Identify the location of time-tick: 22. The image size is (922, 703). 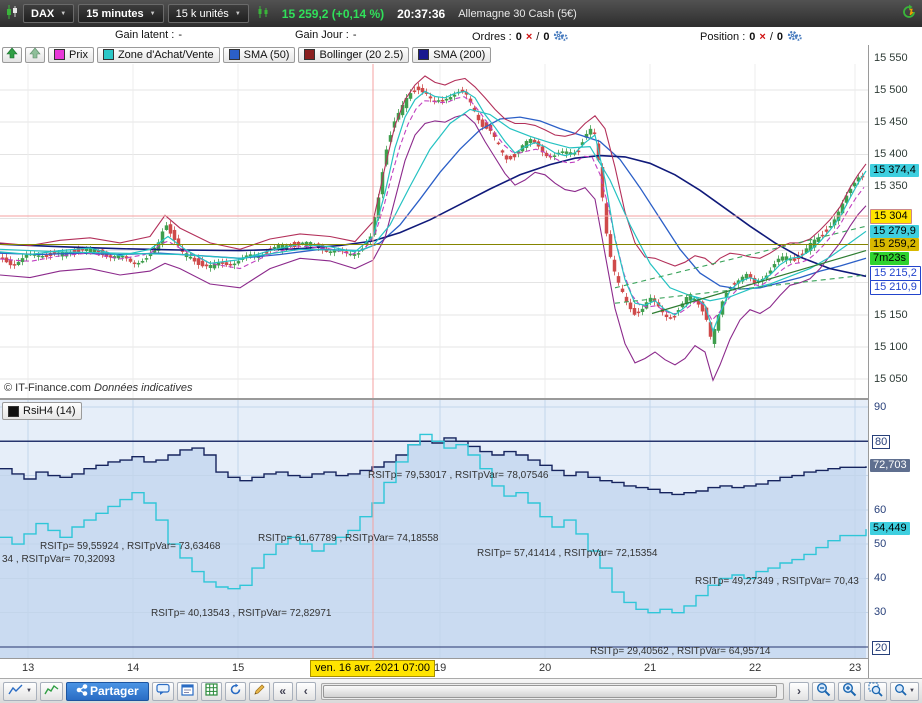
(755, 668).